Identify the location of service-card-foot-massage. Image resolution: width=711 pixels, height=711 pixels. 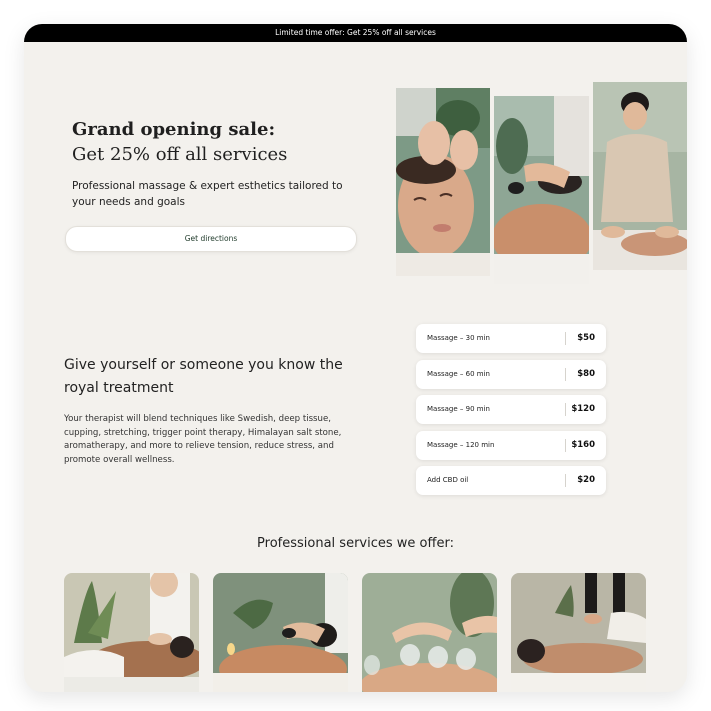
(578, 632).